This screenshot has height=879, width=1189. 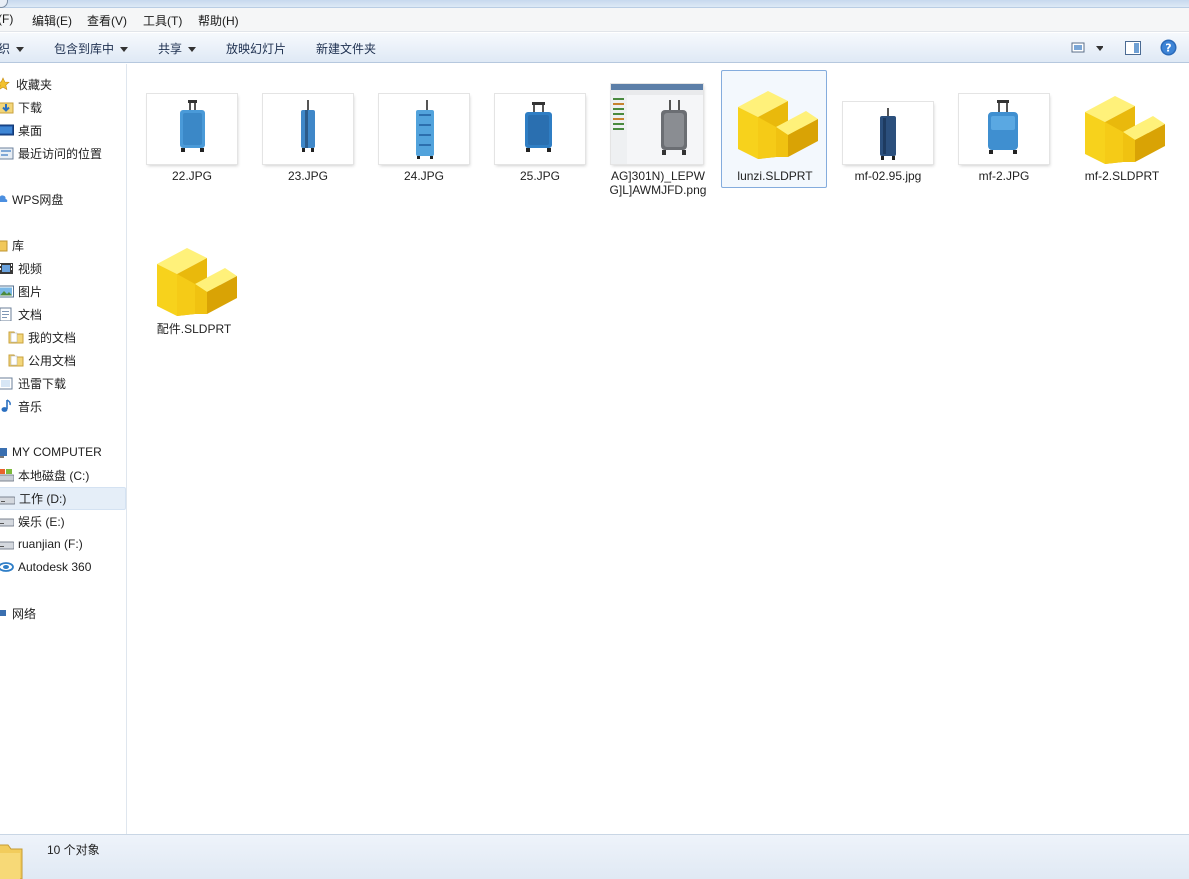 I want to click on nav-desktop: 桌面, so click(x=21, y=130).